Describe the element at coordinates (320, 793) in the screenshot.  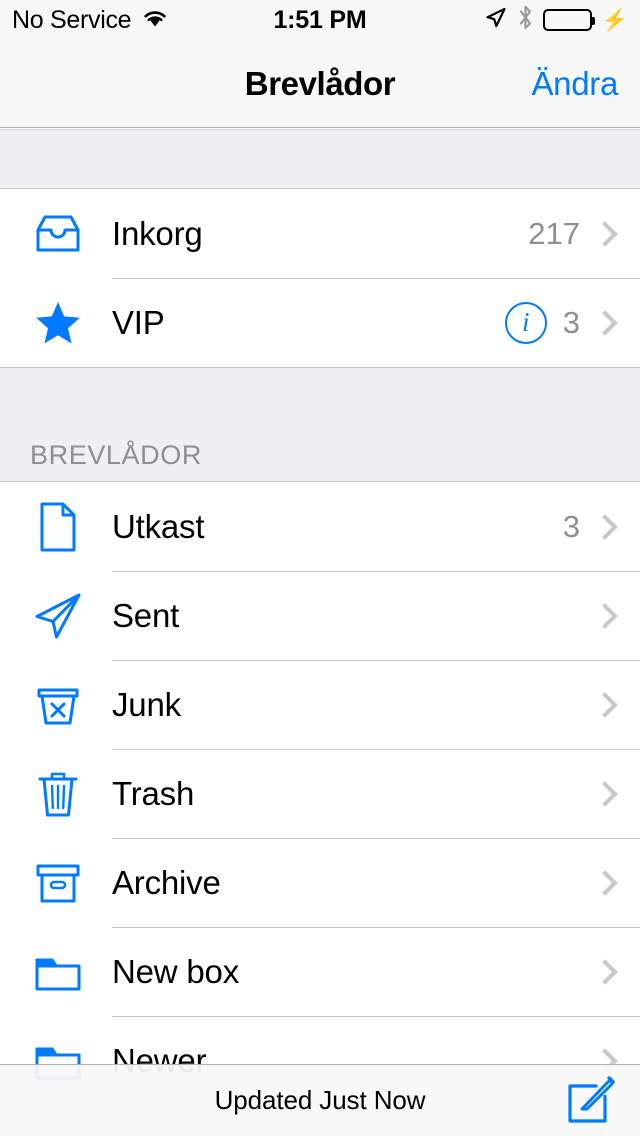
I see `mailbox-row-trash: Trash` at that location.